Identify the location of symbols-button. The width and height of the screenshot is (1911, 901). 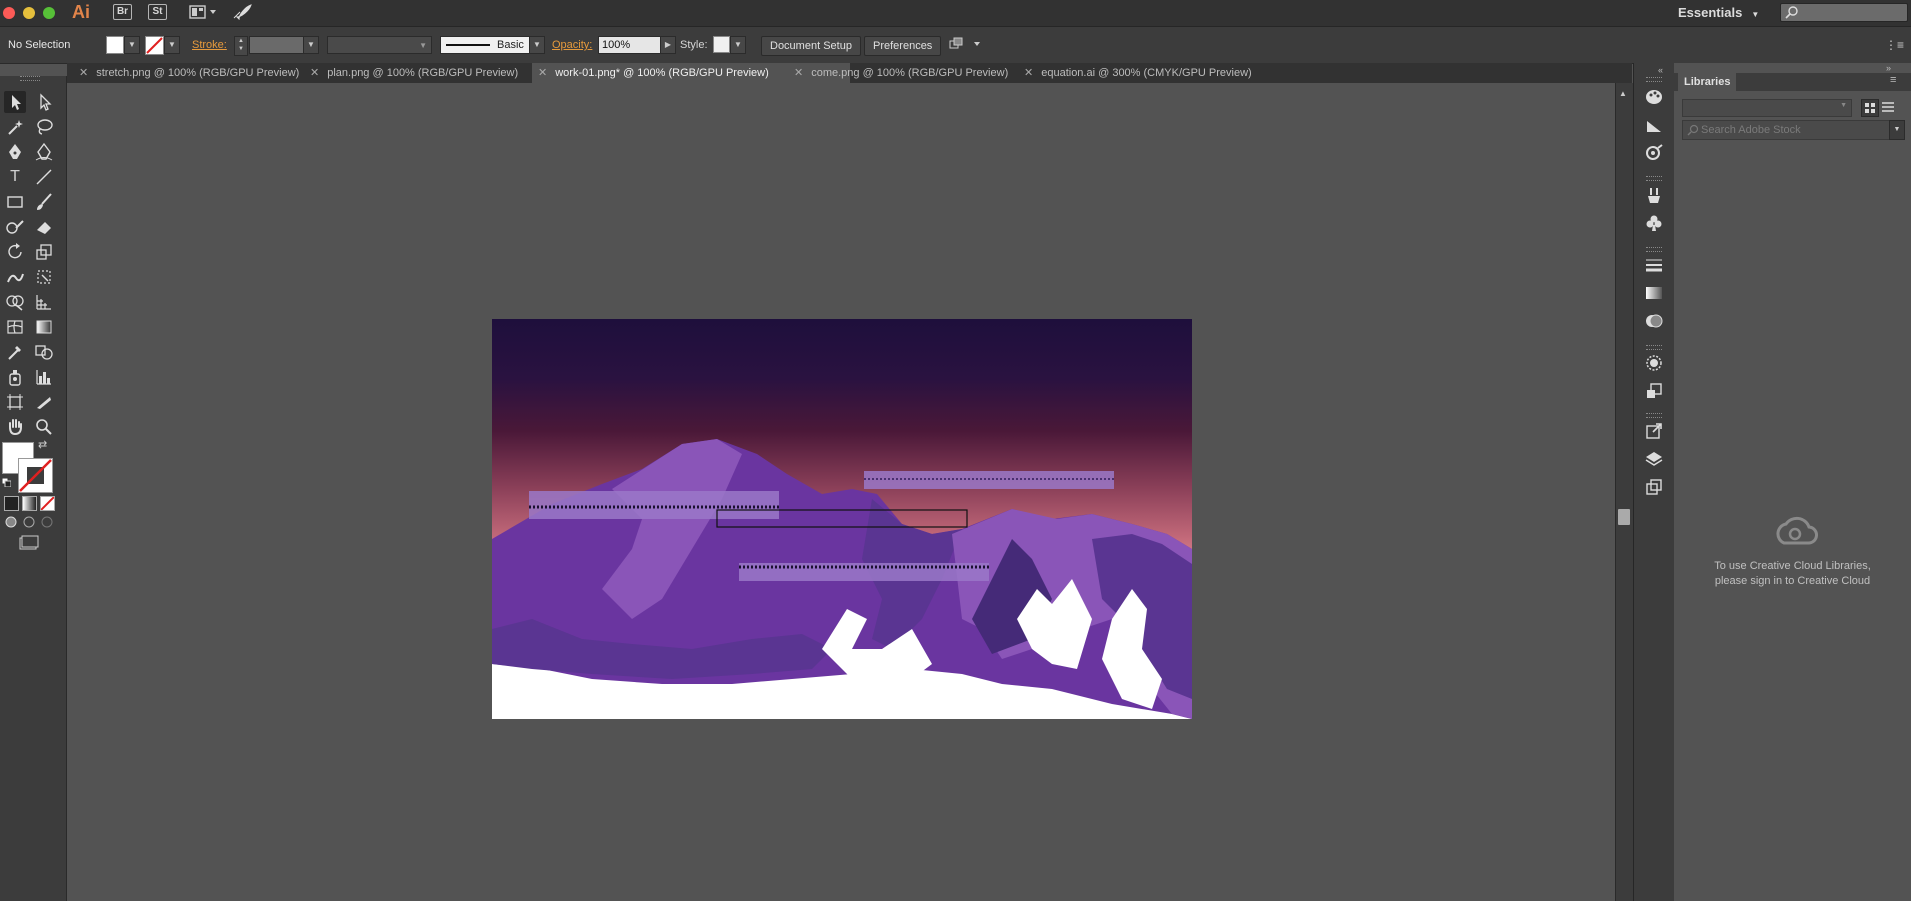
(1654, 223).